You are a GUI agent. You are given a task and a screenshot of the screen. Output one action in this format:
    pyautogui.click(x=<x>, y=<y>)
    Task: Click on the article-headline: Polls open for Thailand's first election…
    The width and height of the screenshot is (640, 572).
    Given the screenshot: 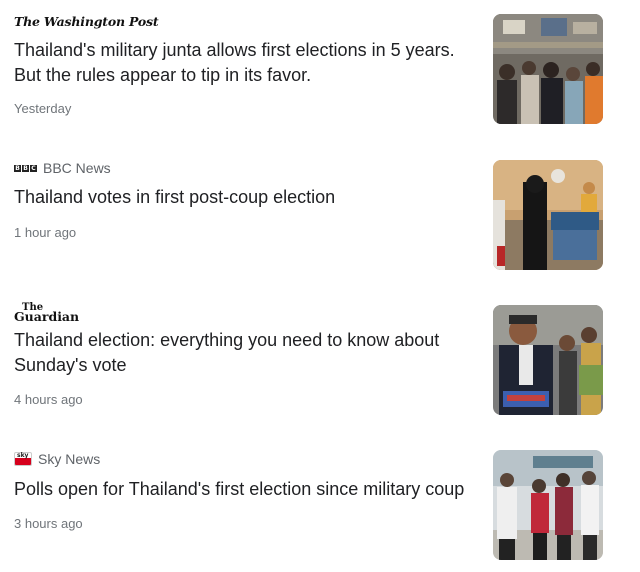 What is the action you would take?
    pyautogui.click(x=244, y=489)
    